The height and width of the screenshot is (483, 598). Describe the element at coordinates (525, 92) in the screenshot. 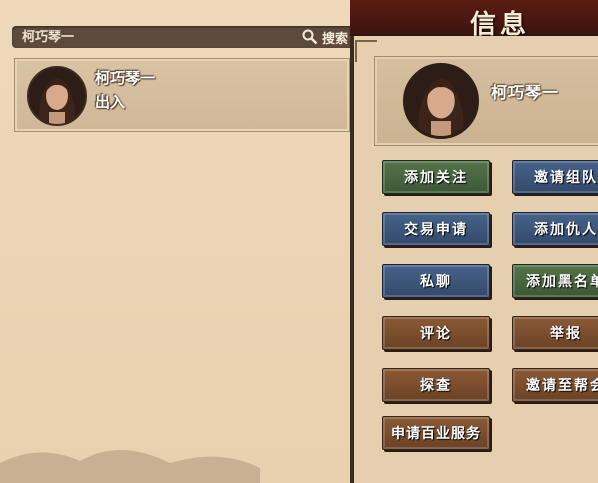

I see `profile-name: 柯巧琴一` at that location.